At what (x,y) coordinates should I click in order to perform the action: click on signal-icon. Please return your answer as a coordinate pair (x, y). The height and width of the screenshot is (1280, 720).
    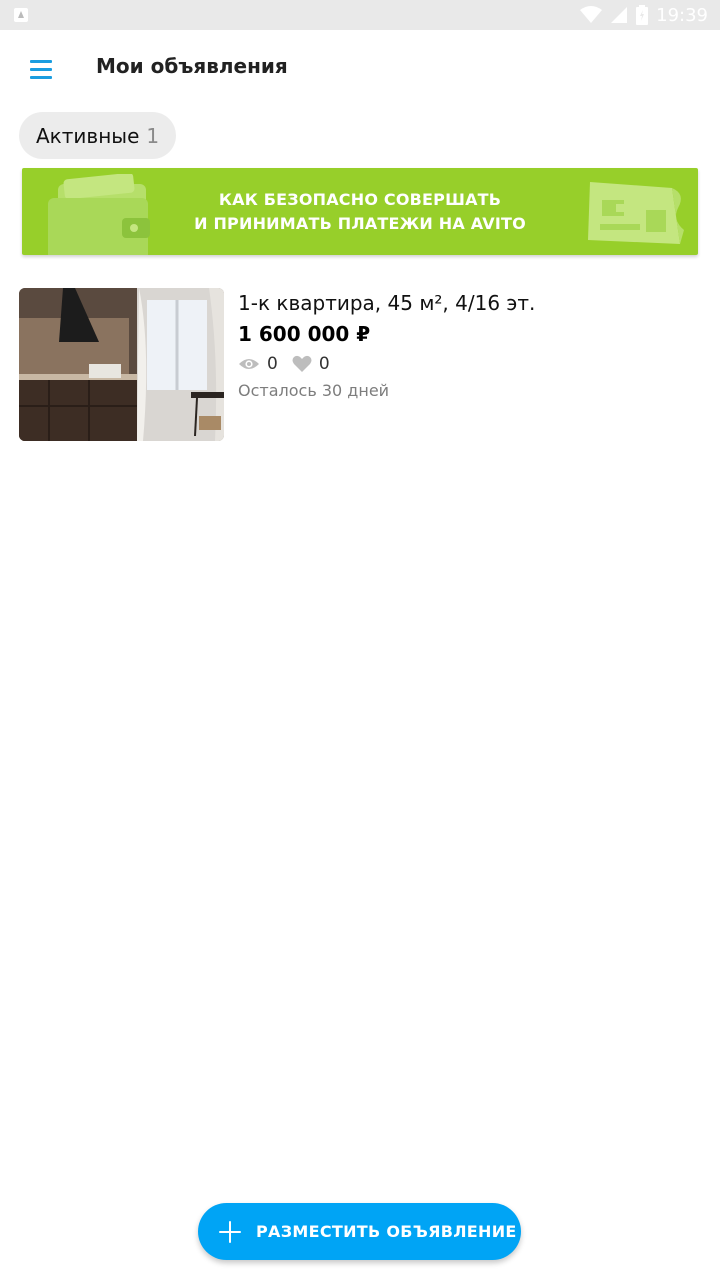
    Looking at the image, I should click on (619, 15).